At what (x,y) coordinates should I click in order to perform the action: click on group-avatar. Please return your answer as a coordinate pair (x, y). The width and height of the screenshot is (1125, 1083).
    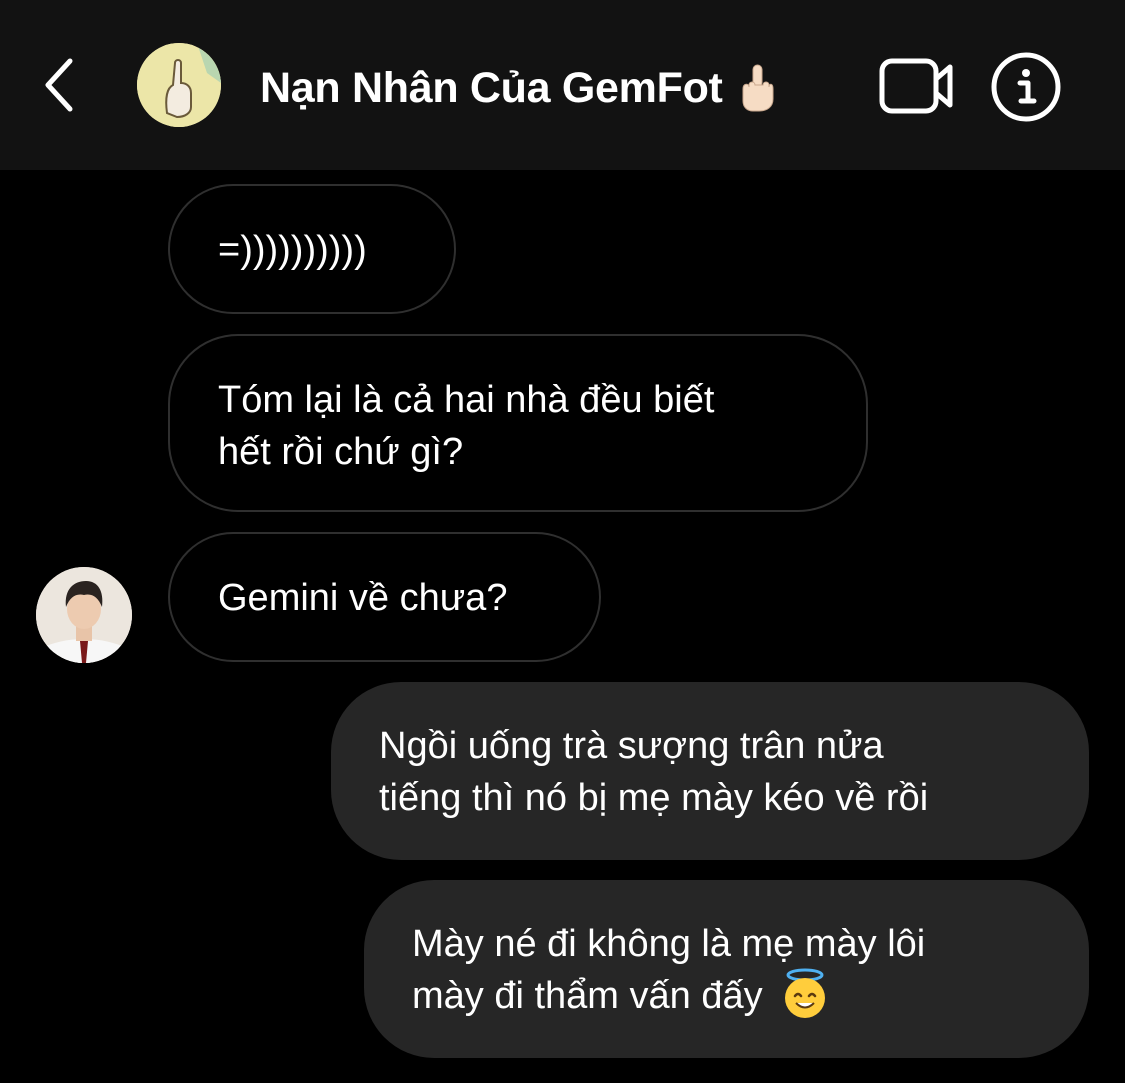
    Looking at the image, I should click on (179, 85).